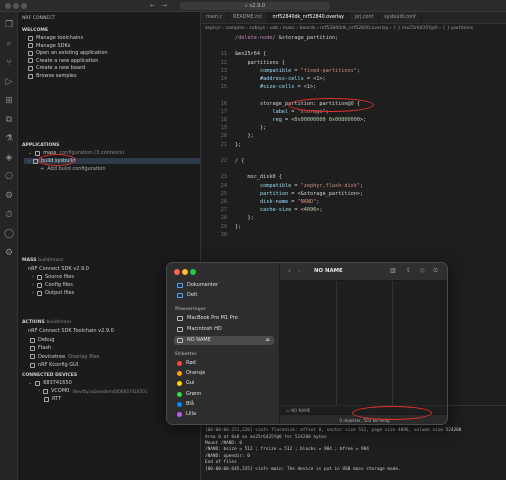  I want to click on folder-icon, so click(38, 153).